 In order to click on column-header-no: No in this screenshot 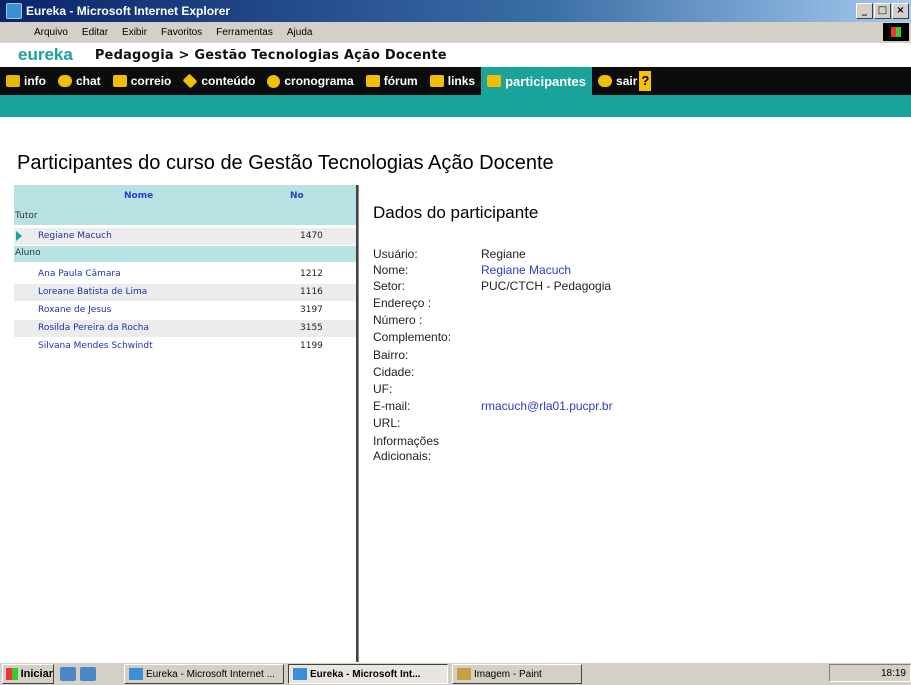, I will do `click(297, 196)`.